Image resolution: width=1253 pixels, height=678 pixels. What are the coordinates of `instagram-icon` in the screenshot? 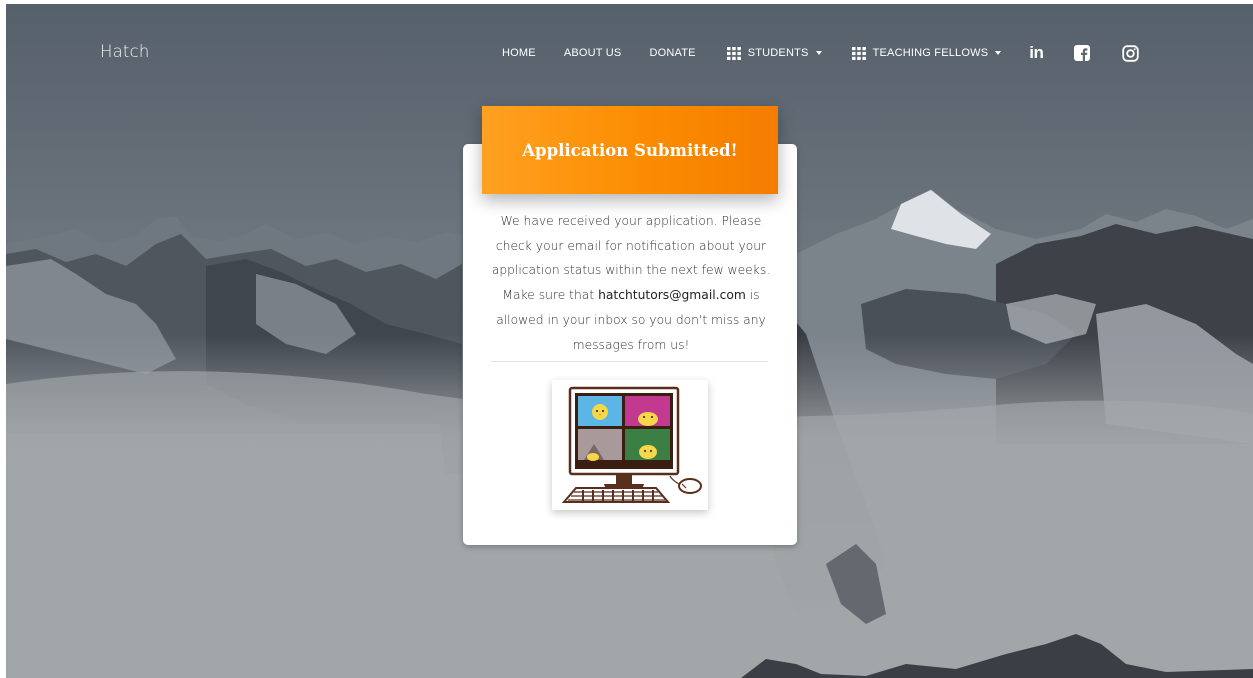 It's located at (1131, 53).